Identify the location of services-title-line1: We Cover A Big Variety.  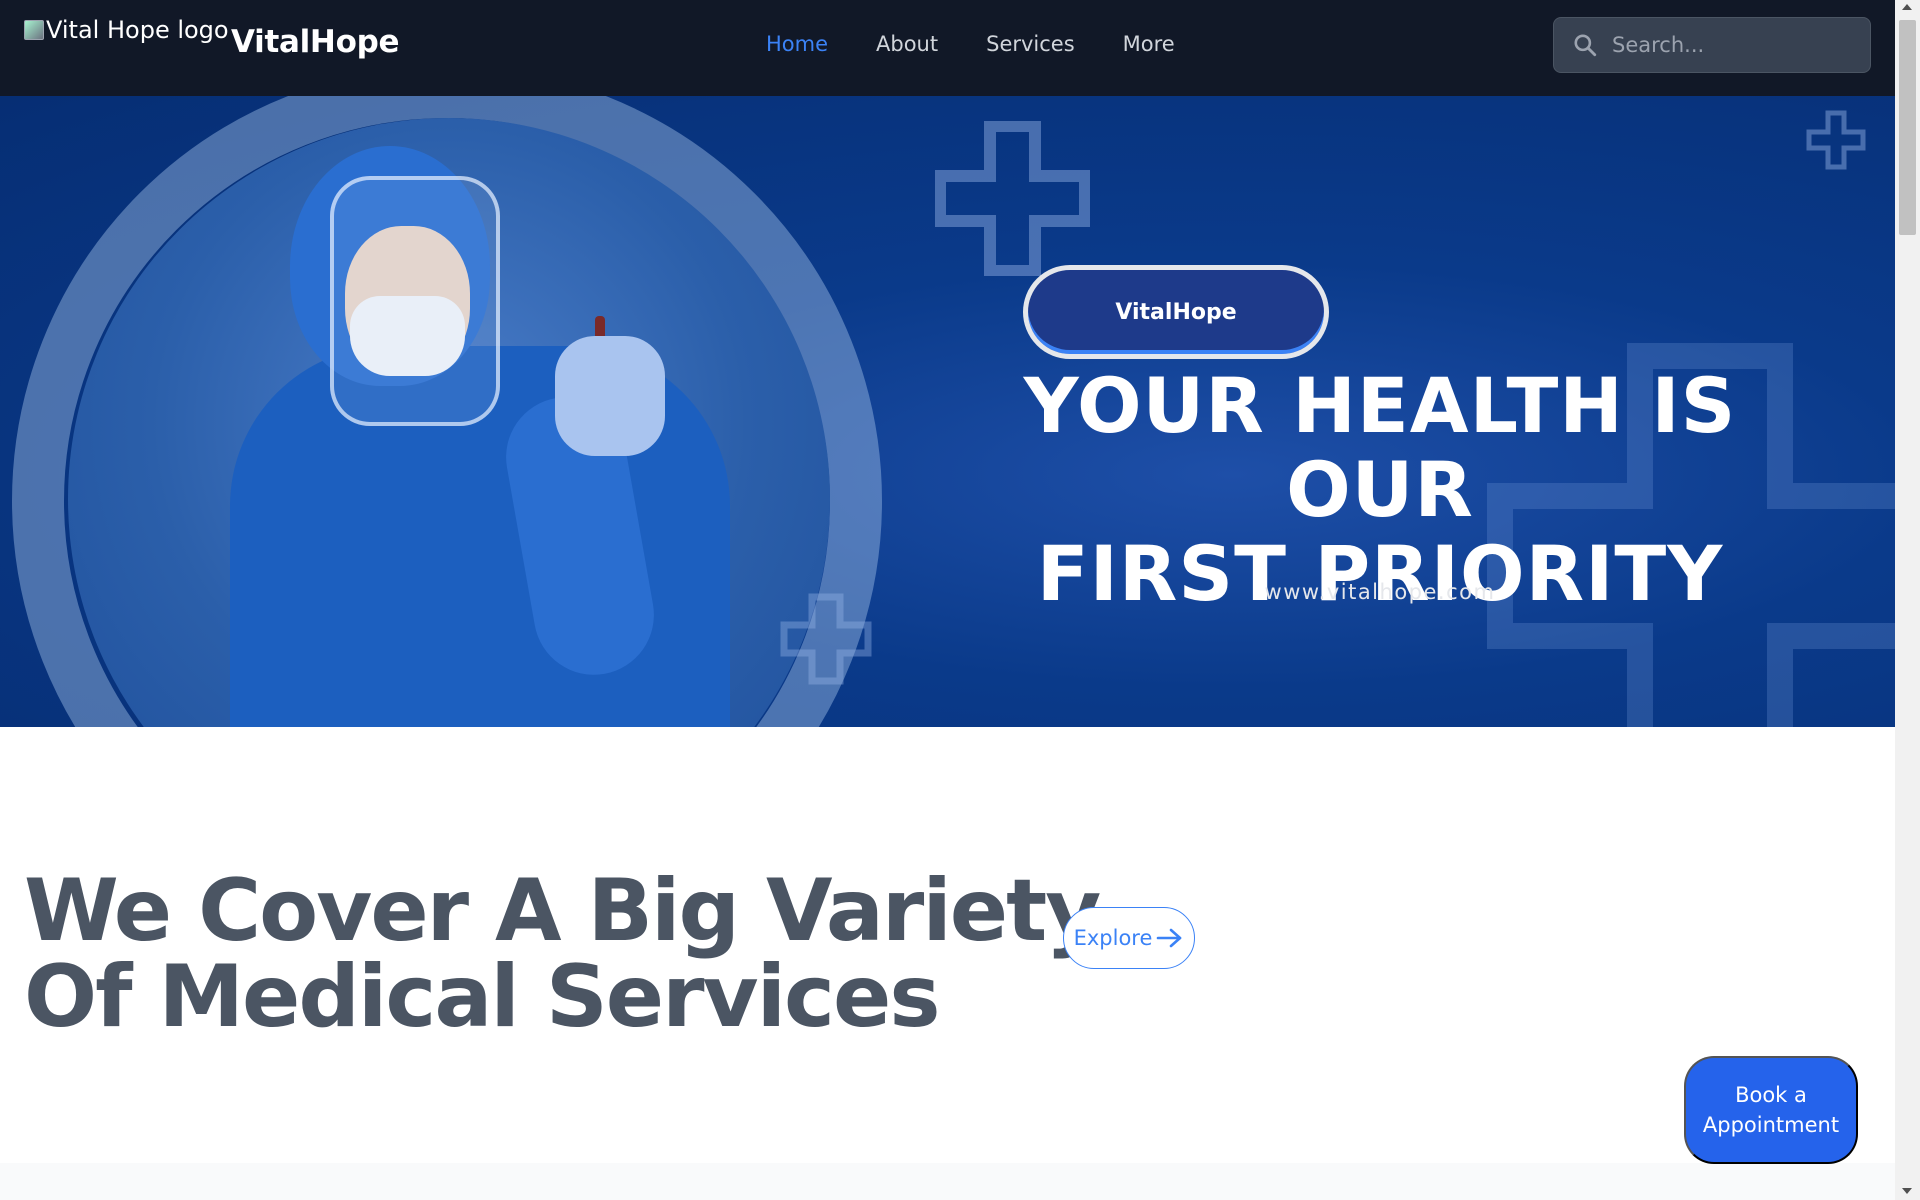
(562, 911).